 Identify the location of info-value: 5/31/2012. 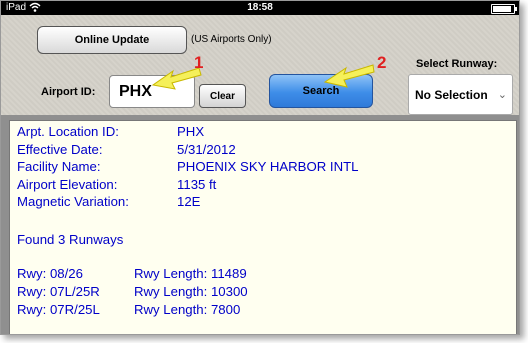
(206, 149).